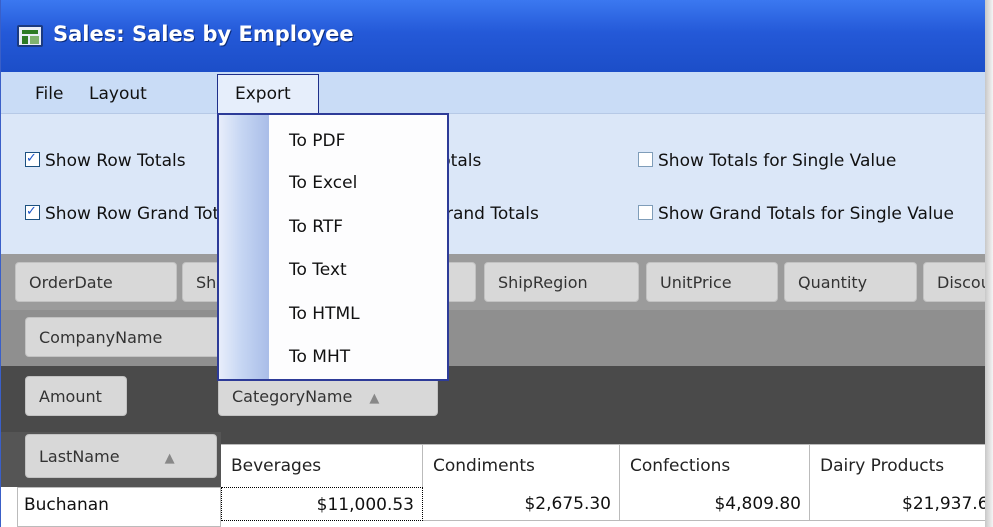  What do you see at coordinates (125, 337) in the screenshot?
I see `field-companyname: CompanyName` at bounding box center [125, 337].